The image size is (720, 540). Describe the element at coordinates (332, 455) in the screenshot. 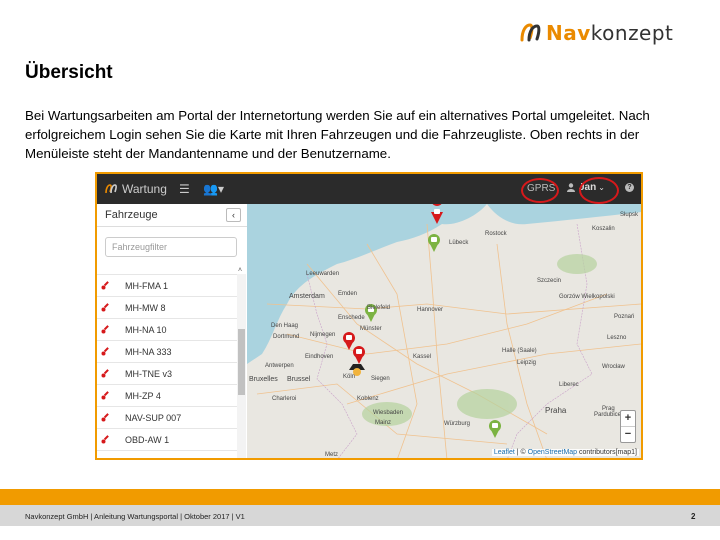

I see `map-label-metz: Metz` at that location.